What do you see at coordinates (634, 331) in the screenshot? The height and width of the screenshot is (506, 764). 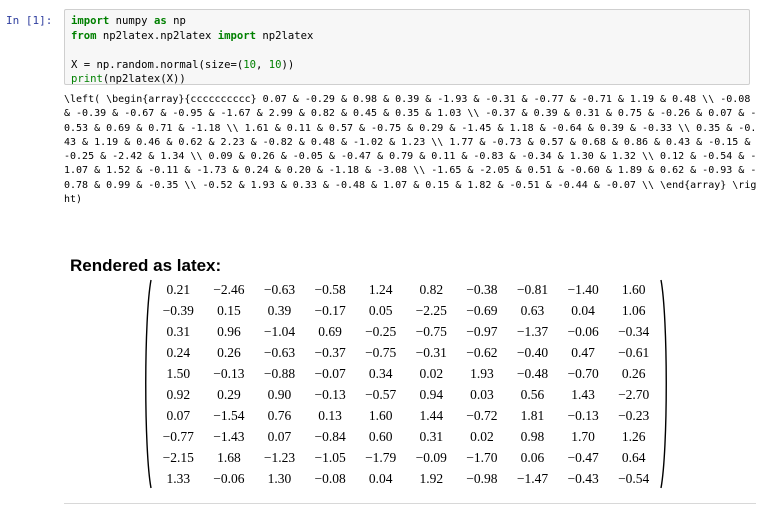 I see `matrix-cell: −0.34` at bounding box center [634, 331].